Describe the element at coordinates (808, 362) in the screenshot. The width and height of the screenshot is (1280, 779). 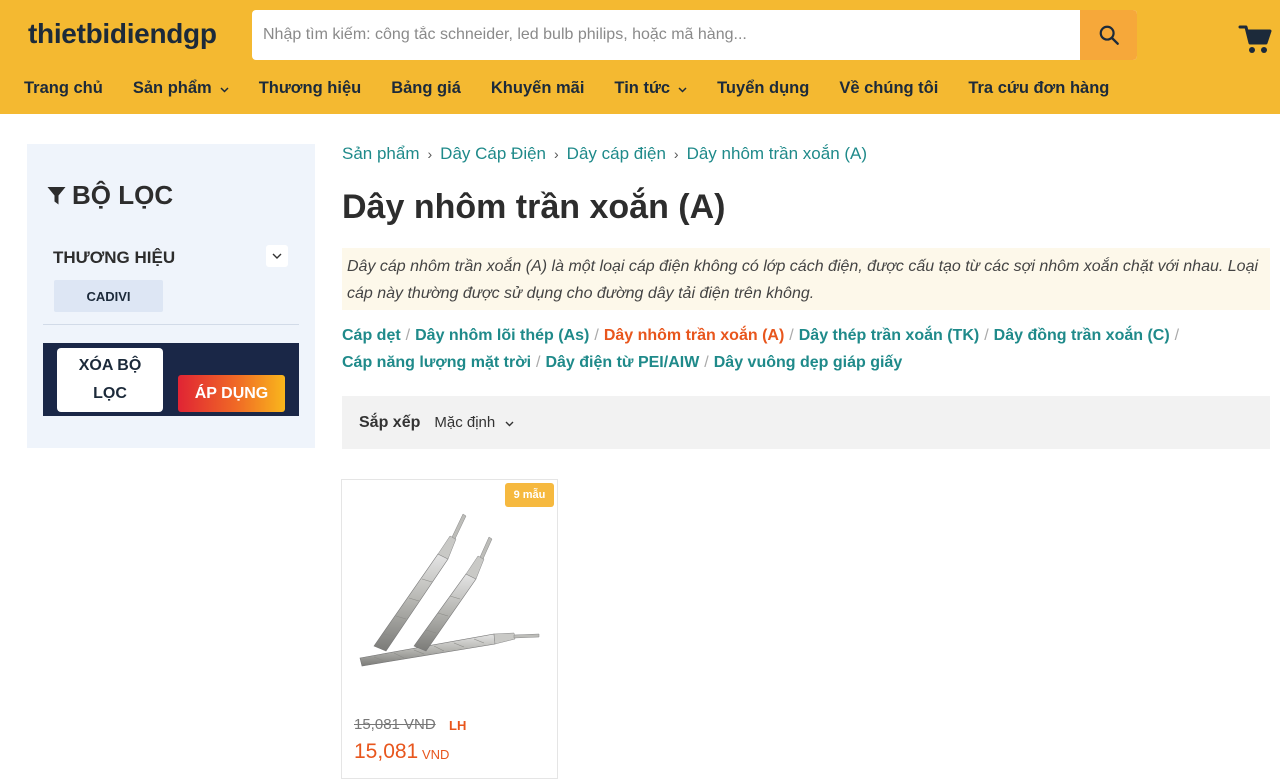
I see `subcategory-link: Dây vuông dẹp giáp giấy` at that location.